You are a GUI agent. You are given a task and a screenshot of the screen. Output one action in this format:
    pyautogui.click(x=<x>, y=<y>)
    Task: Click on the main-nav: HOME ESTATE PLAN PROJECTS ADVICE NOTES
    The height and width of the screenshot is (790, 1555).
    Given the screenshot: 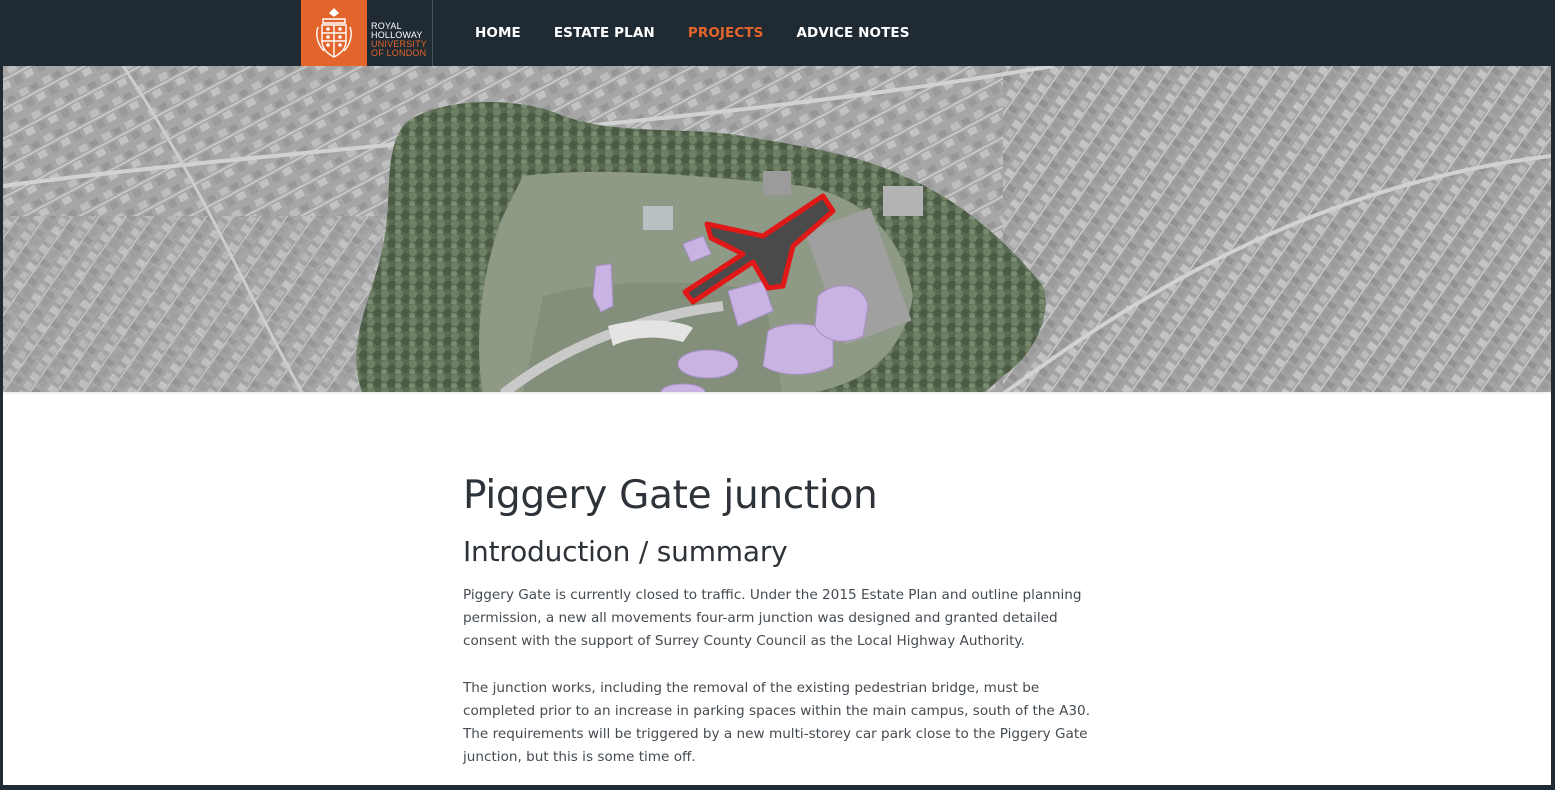 What is the action you would take?
    pyautogui.click(x=692, y=33)
    